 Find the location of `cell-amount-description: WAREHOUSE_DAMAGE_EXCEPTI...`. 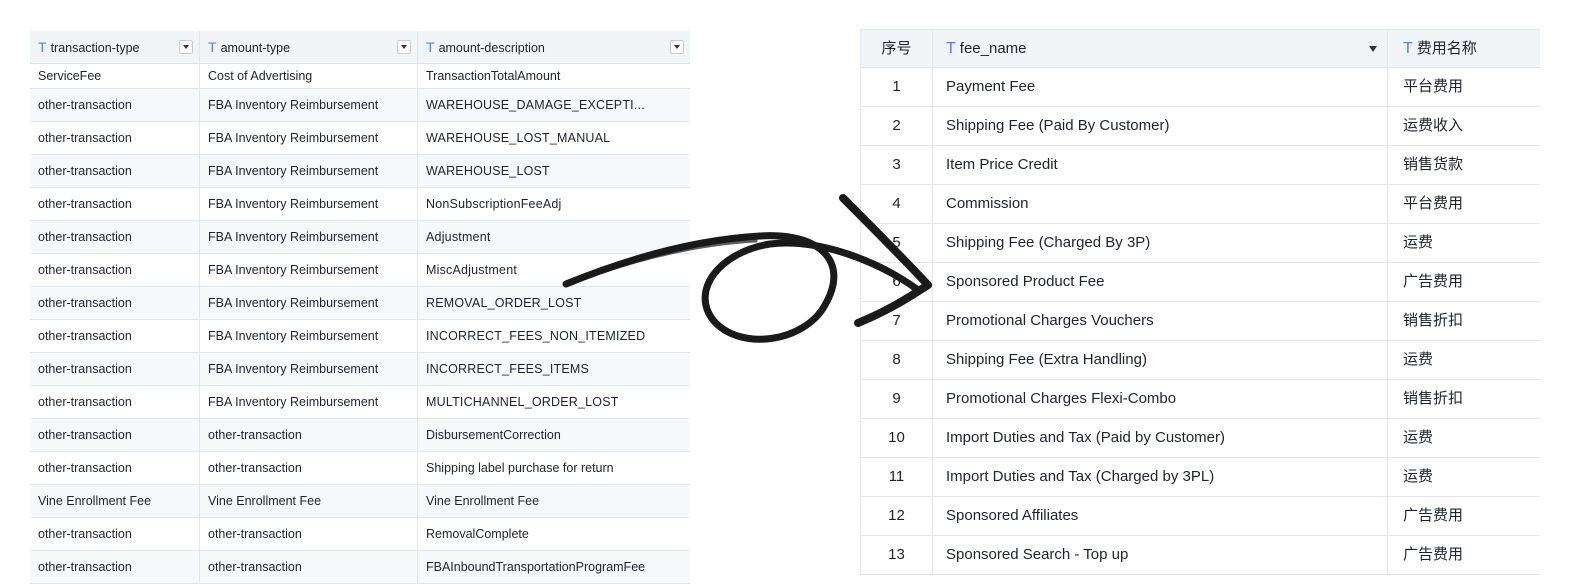

cell-amount-description: WAREHOUSE_DAMAGE_EXCEPTI... is located at coordinates (554, 105).